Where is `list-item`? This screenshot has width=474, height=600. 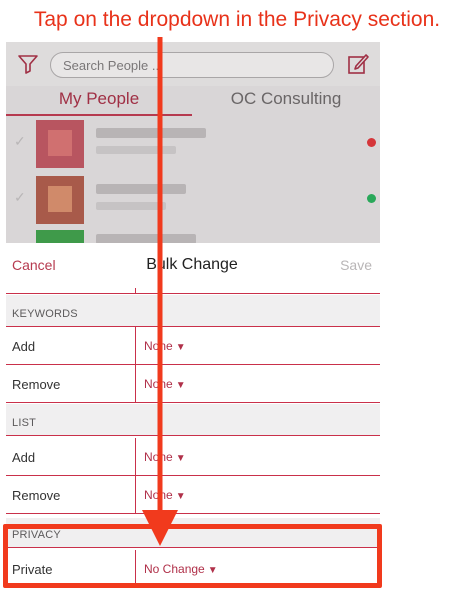 list-item is located at coordinates (193, 234).